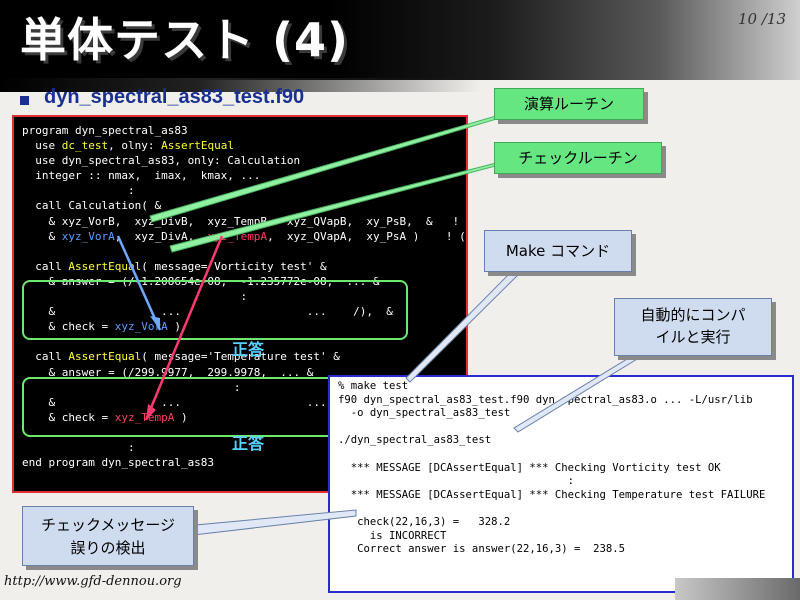 The image size is (800, 600). I want to click on vorticity-arrow, so click(139, 283).